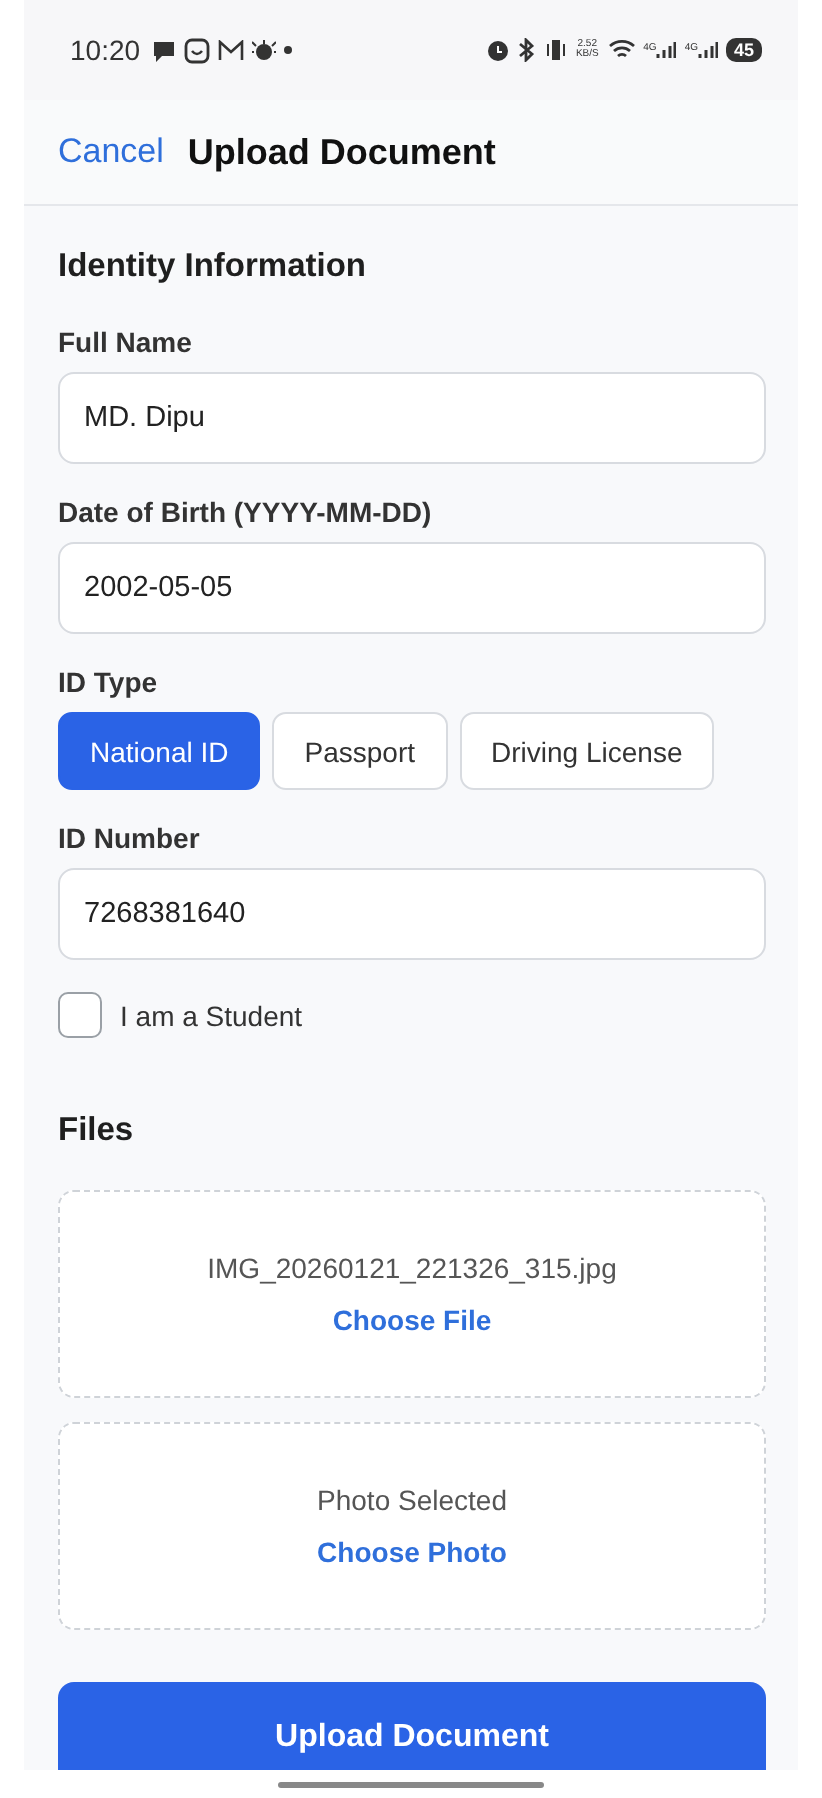  Describe the element at coordinates (246, 512) in the screenshot. I see `field-label: Date of Birth (YYYY-MM-DD)` at that location.